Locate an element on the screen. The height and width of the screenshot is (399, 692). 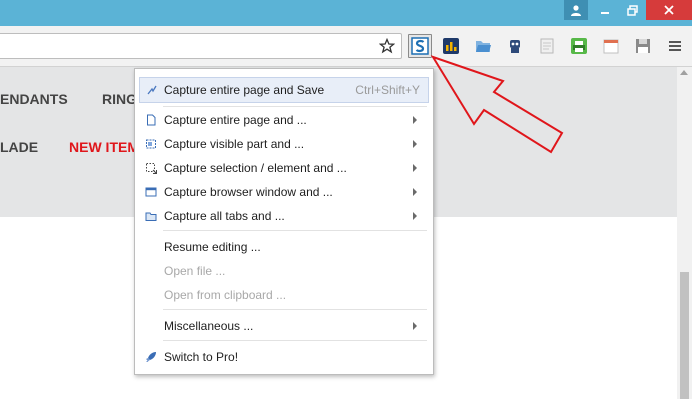
blank-page-extension-icon is located at coordinates (547, 46).